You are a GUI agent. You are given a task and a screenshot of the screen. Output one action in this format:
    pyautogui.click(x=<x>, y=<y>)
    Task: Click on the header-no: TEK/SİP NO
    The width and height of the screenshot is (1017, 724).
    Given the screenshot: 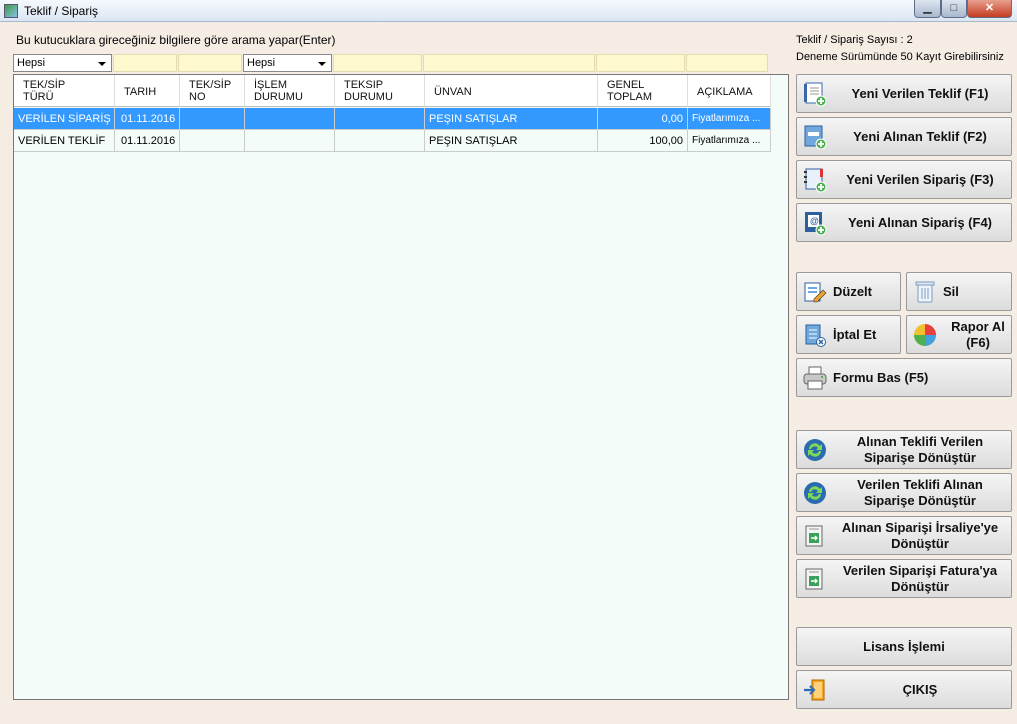 What is the action you would take?
    pyautogui.click(x=212, y=91)
    